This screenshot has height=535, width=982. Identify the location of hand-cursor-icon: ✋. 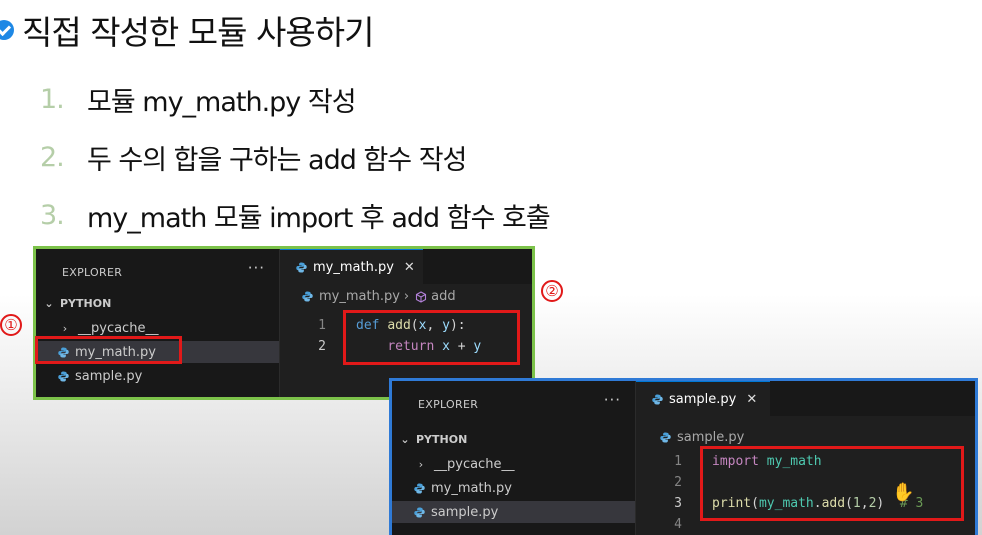
(903, 492).